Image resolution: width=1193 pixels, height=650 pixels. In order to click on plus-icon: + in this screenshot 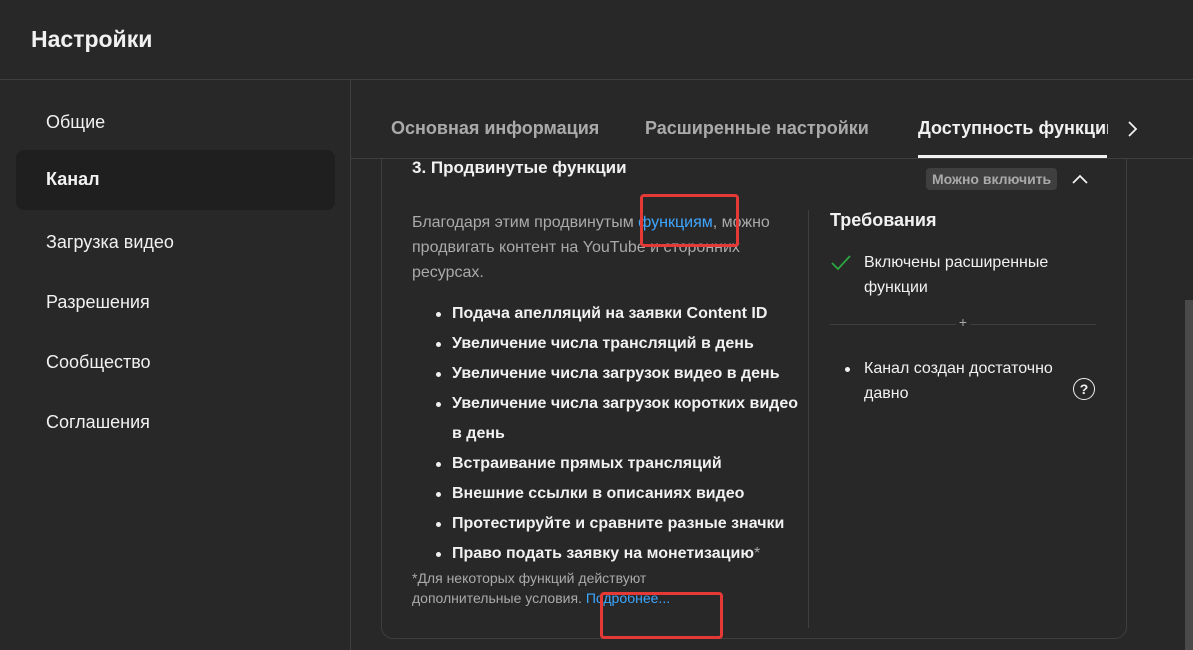, I will do `click(963, 324)`.